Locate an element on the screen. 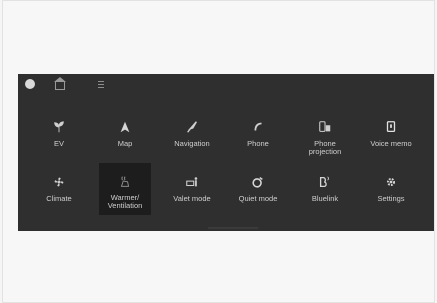 Image resolution: width=437 pixels, height=303 pixels. tile-label: Map is located at coordinates (125, 143).